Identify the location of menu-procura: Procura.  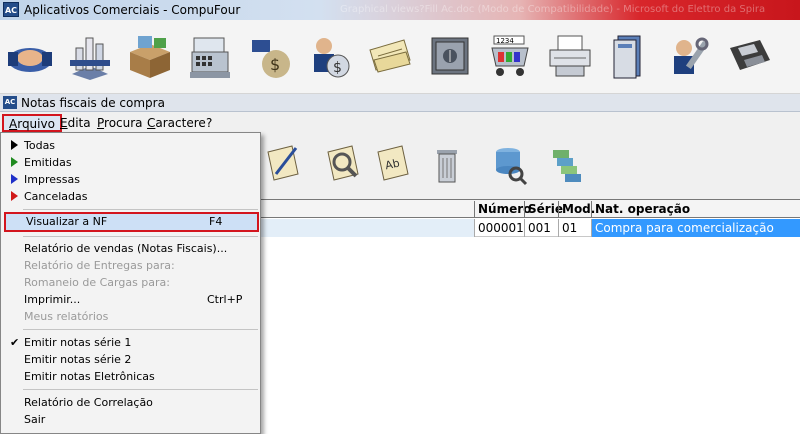
(120, 123).